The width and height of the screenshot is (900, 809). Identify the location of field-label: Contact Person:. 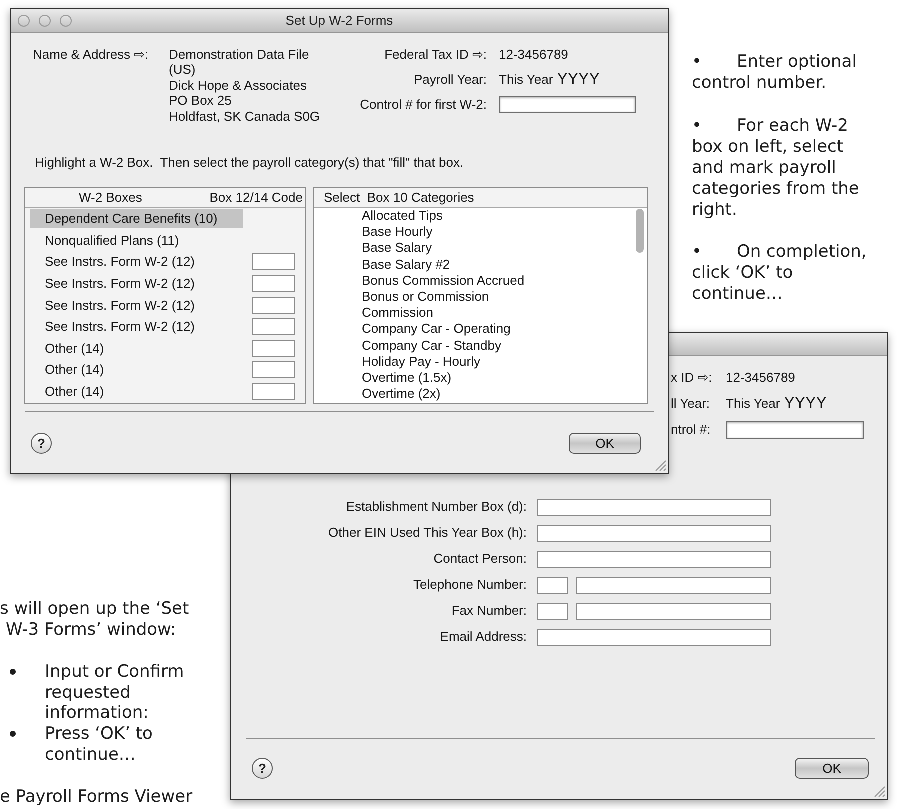
(480, 559).